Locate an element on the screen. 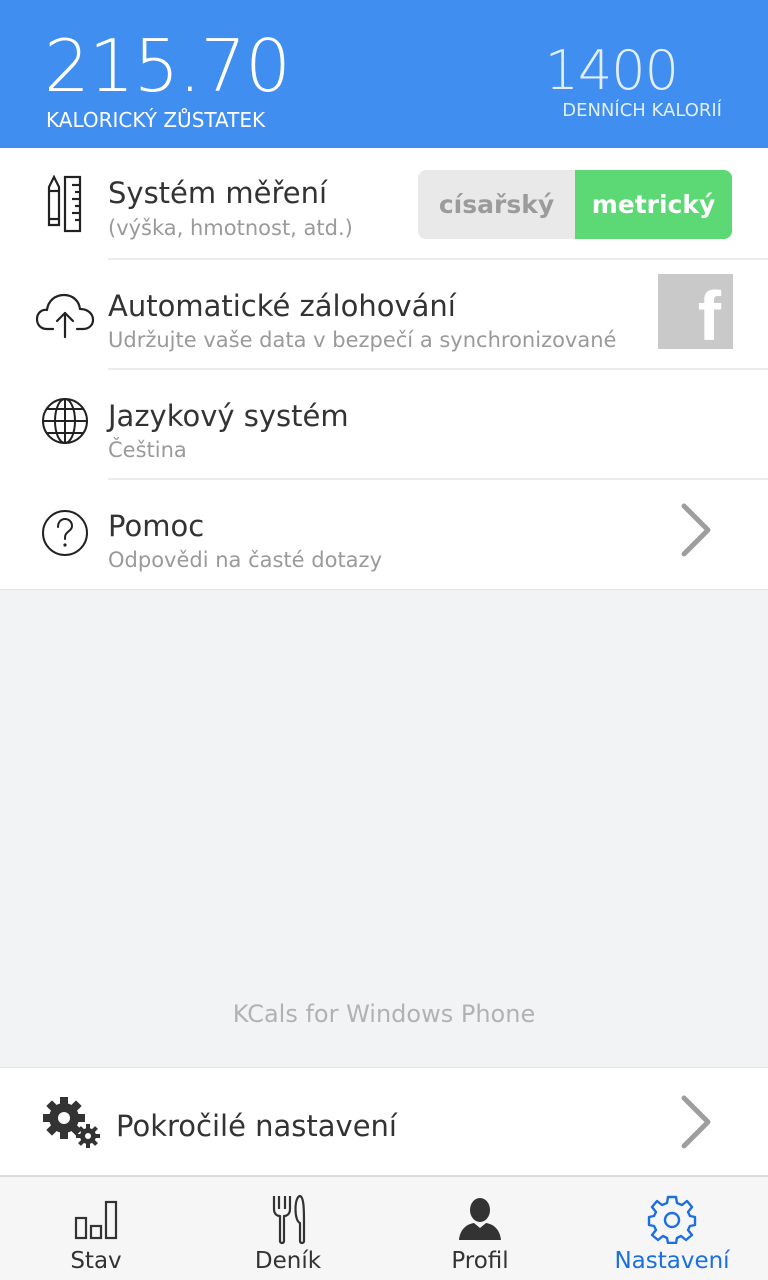 The image size is (768, 1280). daily-calories-value: 1400 is located at coordinates (611, 70).